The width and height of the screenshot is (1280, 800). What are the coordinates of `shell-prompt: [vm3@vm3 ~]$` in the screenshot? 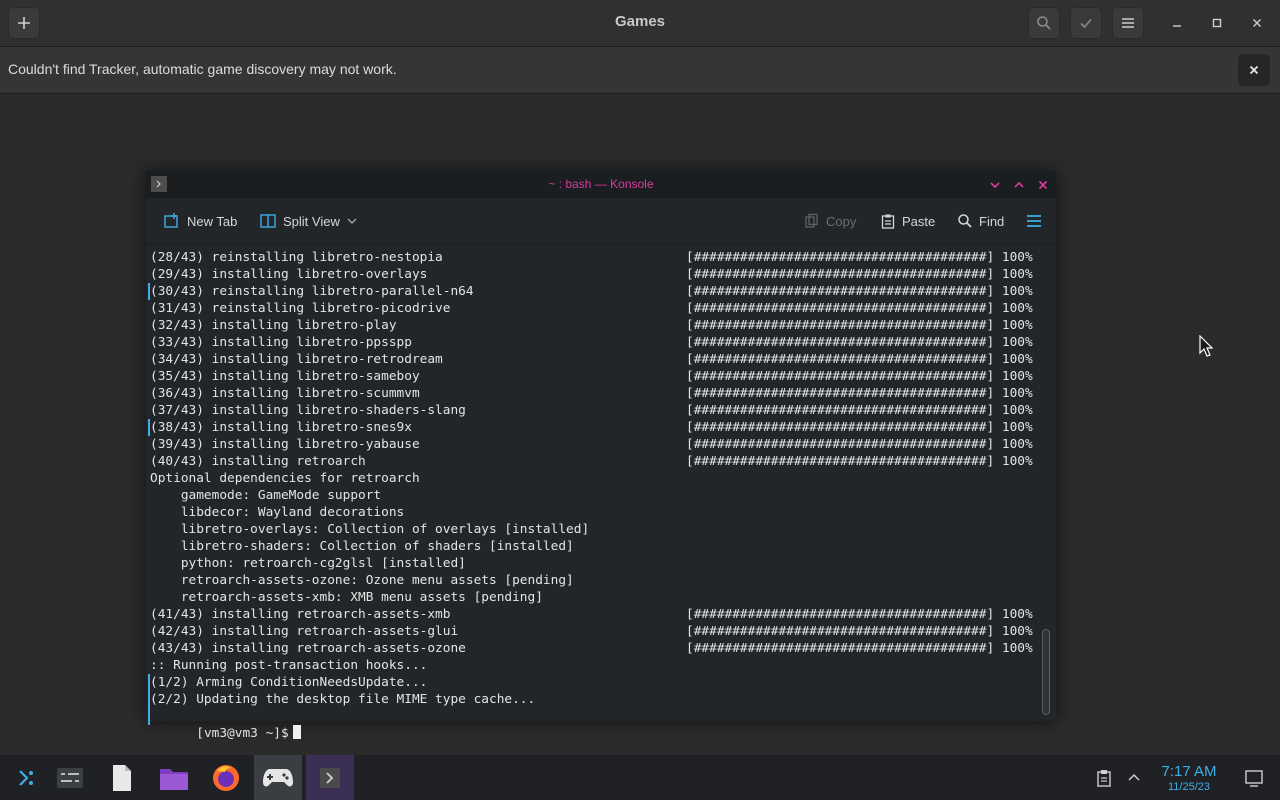 It's located at (242, 733).